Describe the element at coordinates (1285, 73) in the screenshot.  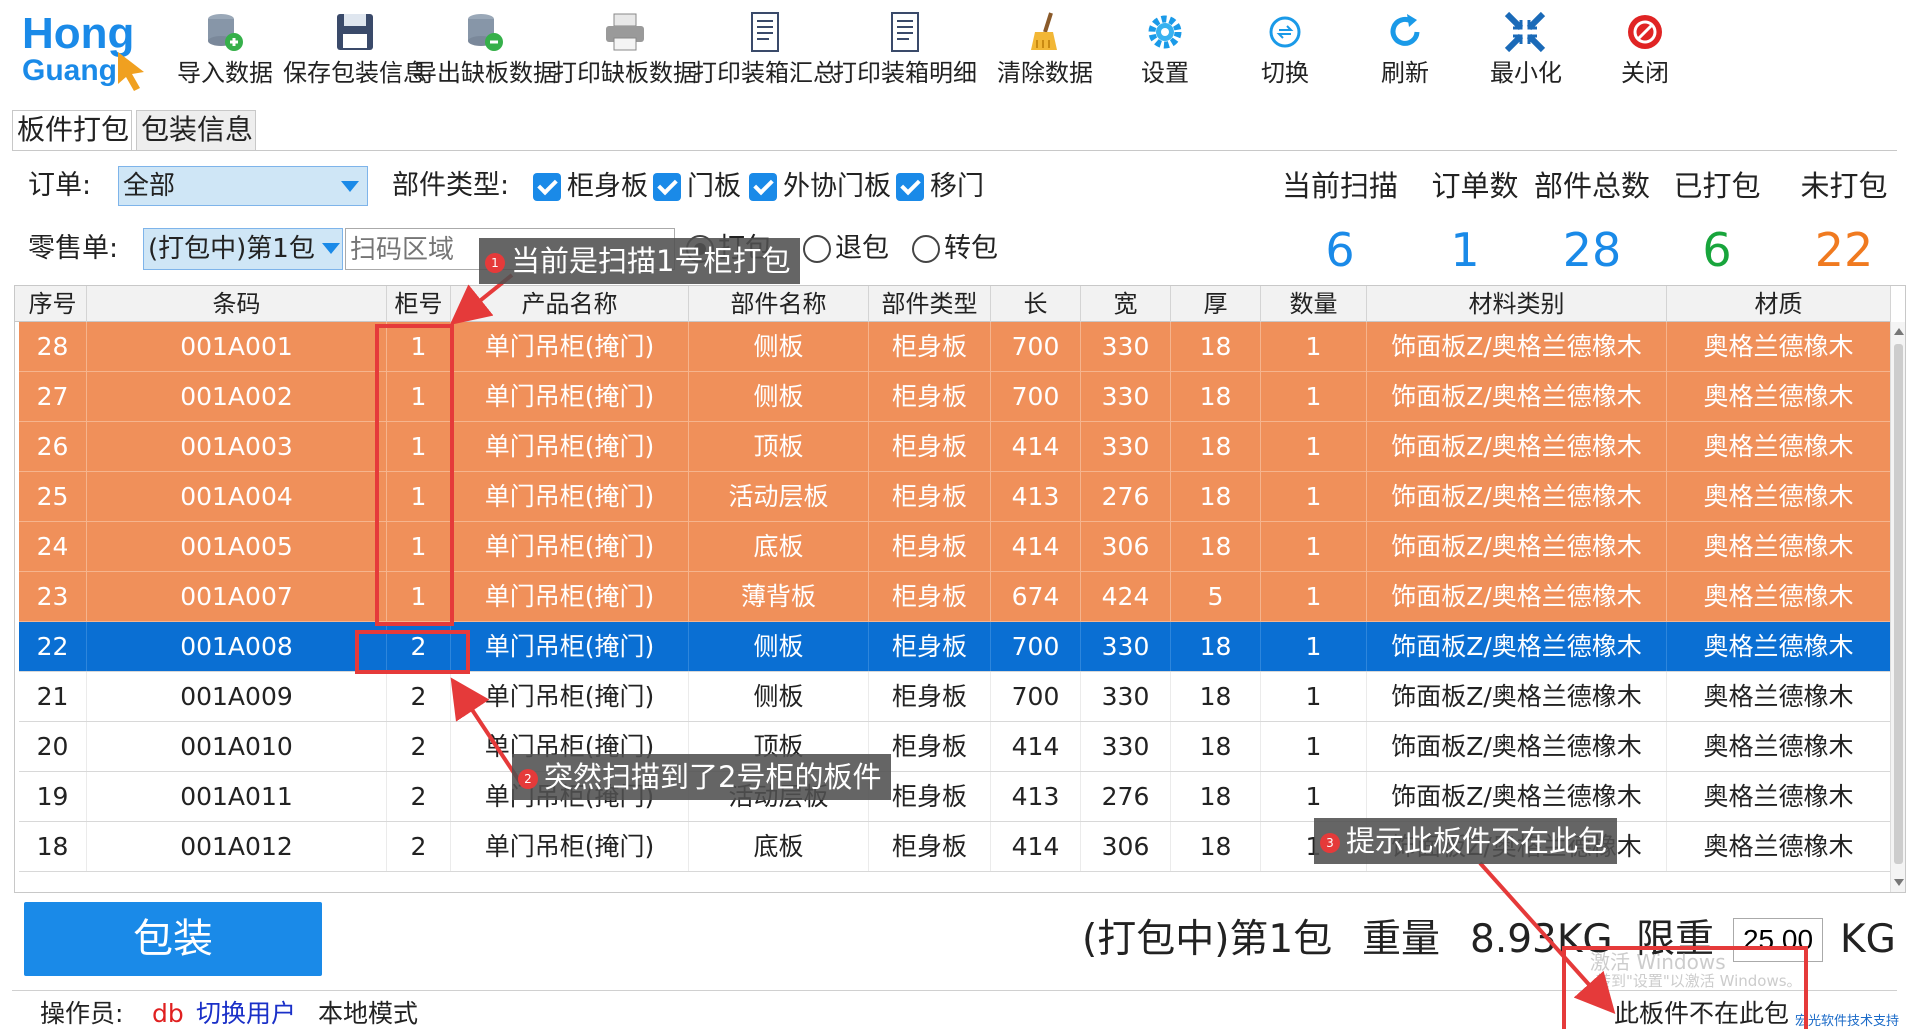
I see `switch-label: 切换` at that location.